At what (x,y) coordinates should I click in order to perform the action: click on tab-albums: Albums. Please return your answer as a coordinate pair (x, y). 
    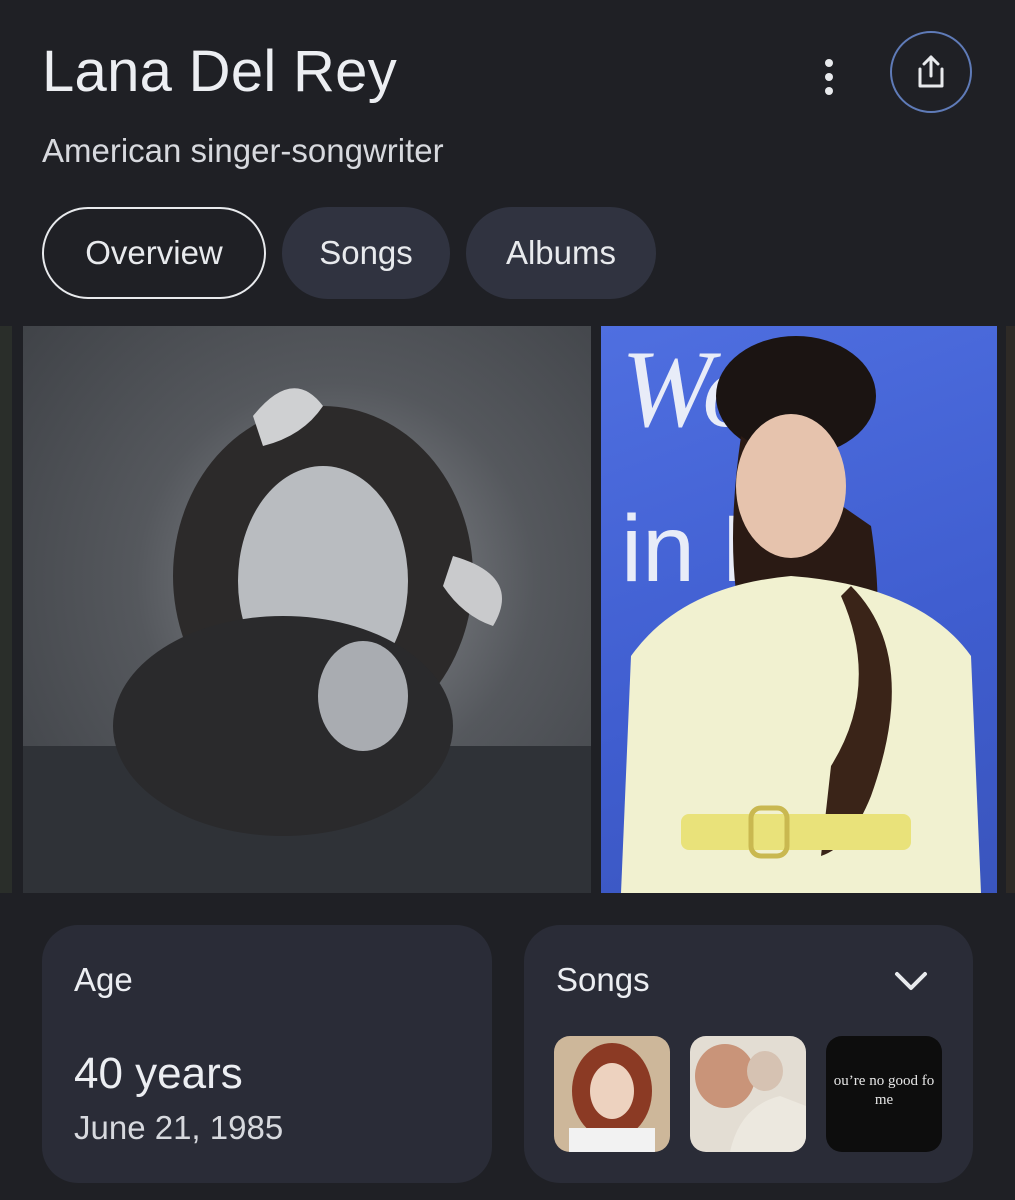
    Looking at the image, I should click on (561, 253).